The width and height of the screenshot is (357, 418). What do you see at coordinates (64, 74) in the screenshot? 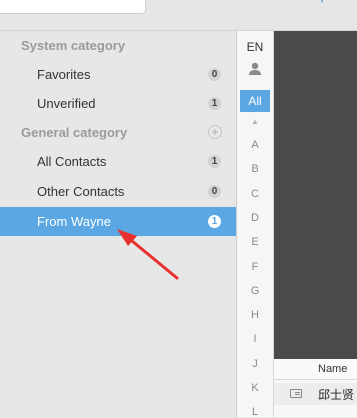
I see `sidebar-item-label: Favorites` at bounding box center [64, 74].